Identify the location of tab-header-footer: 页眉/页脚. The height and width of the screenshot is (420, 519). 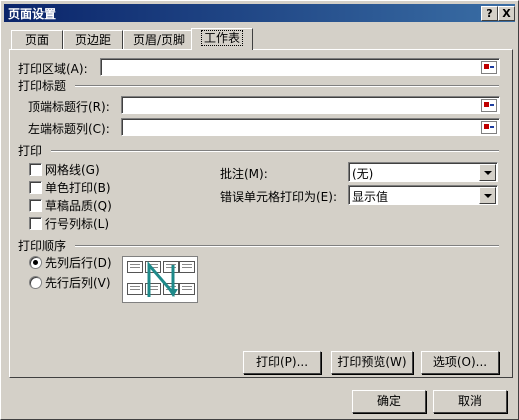
(159, 39).